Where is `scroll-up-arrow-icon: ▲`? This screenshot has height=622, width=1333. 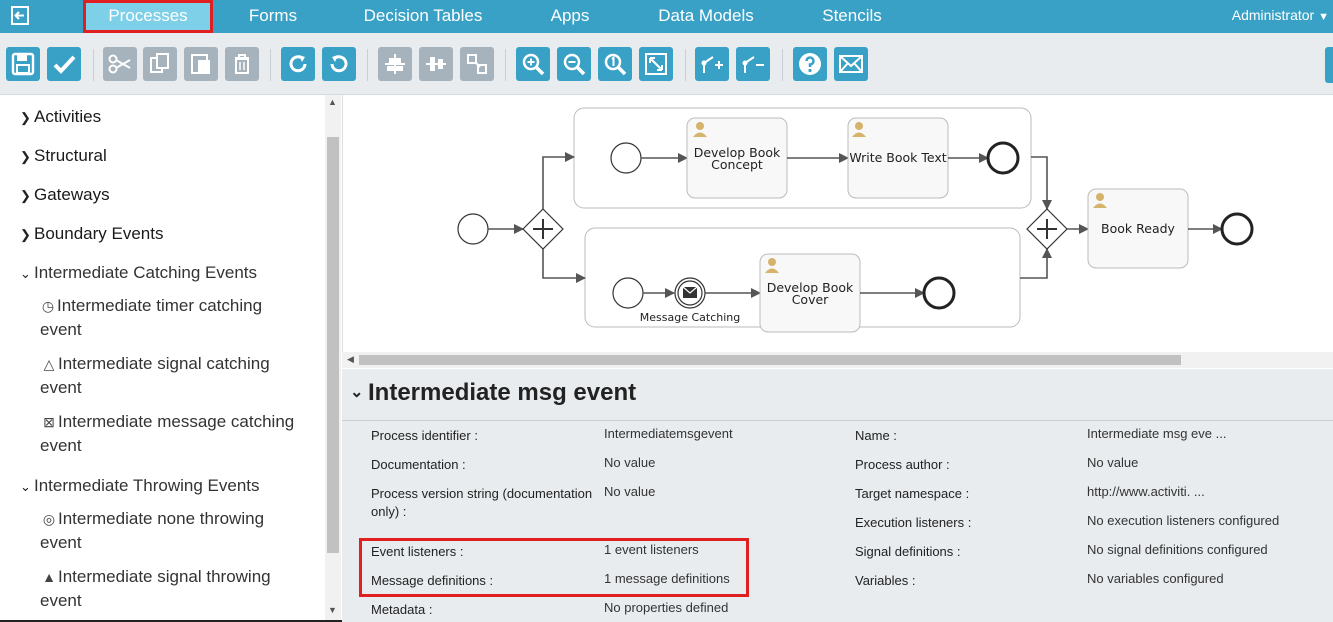 scroll-up-arrow-icon: ▲ is located at coordinates (332, 102).